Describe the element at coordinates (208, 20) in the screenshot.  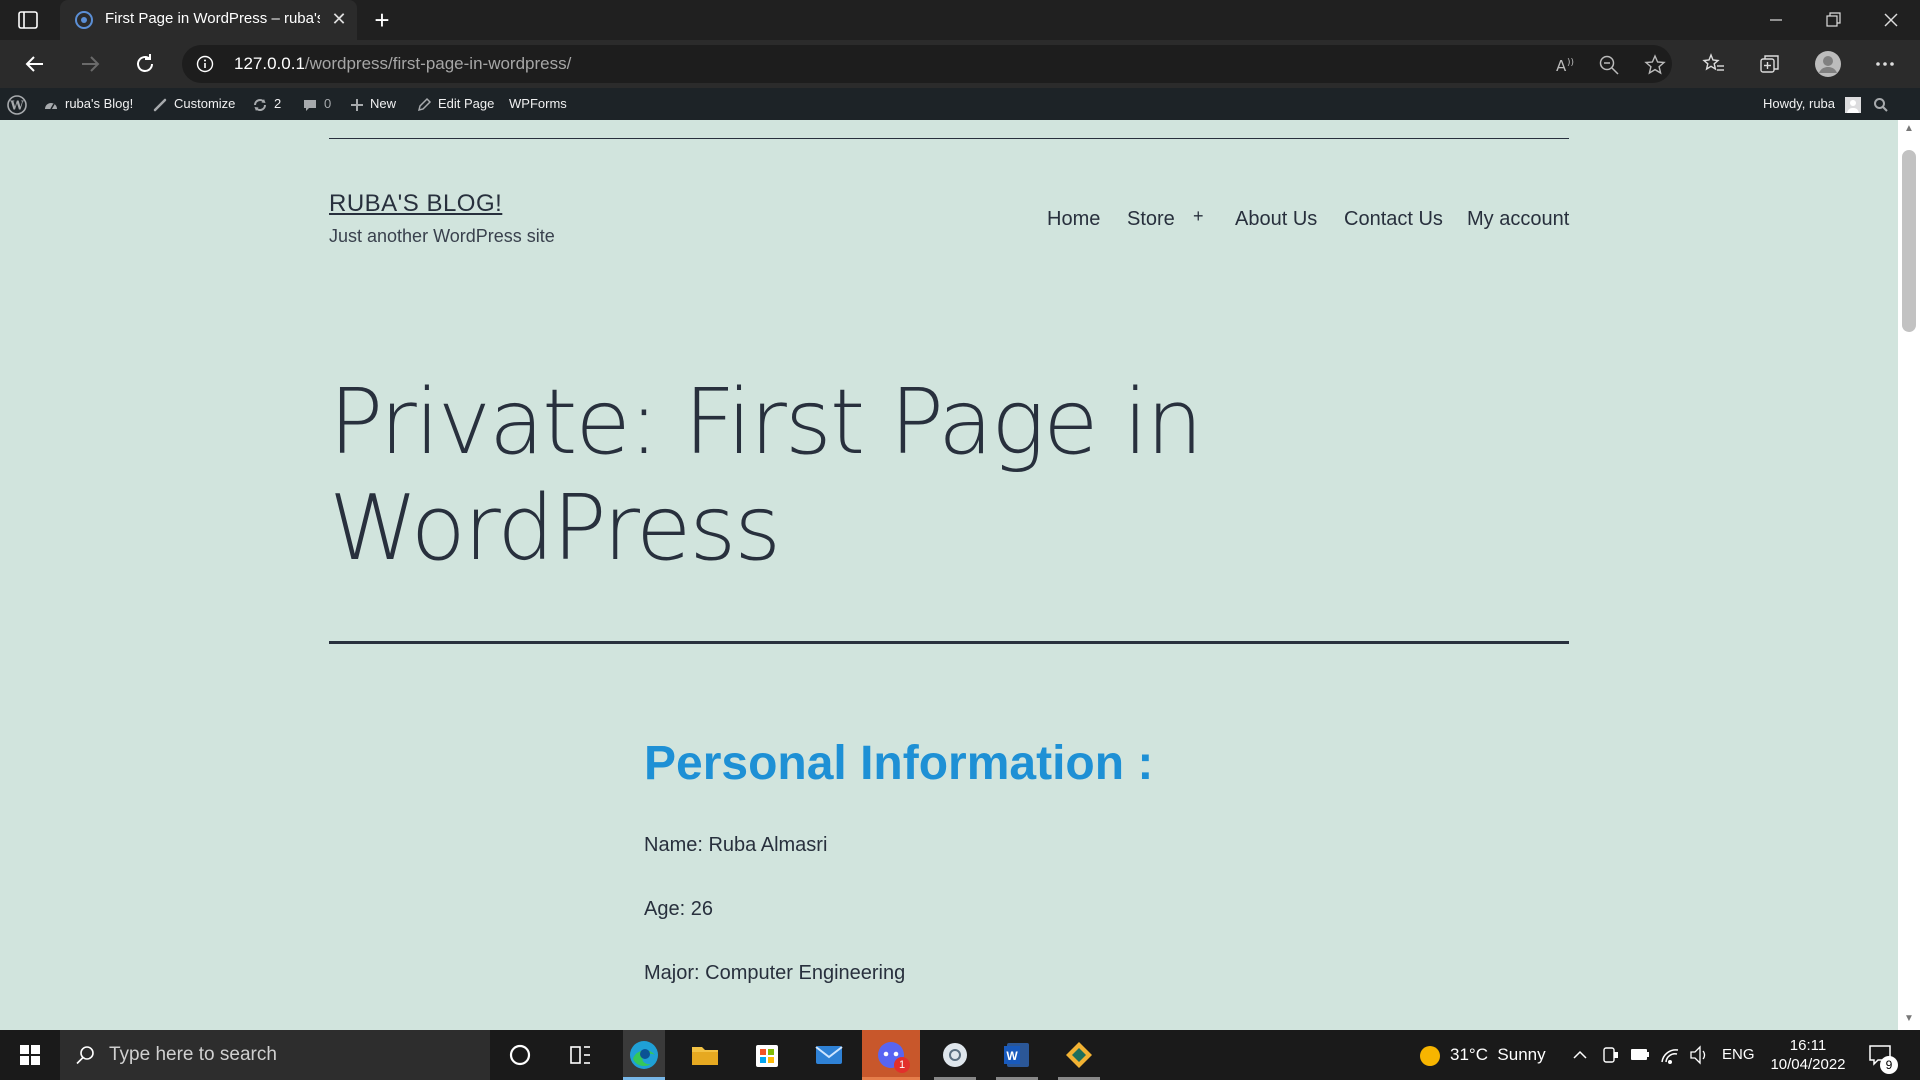
I see `browser-tab-active: First Page in WordPress – ruba's ✕` at that location.